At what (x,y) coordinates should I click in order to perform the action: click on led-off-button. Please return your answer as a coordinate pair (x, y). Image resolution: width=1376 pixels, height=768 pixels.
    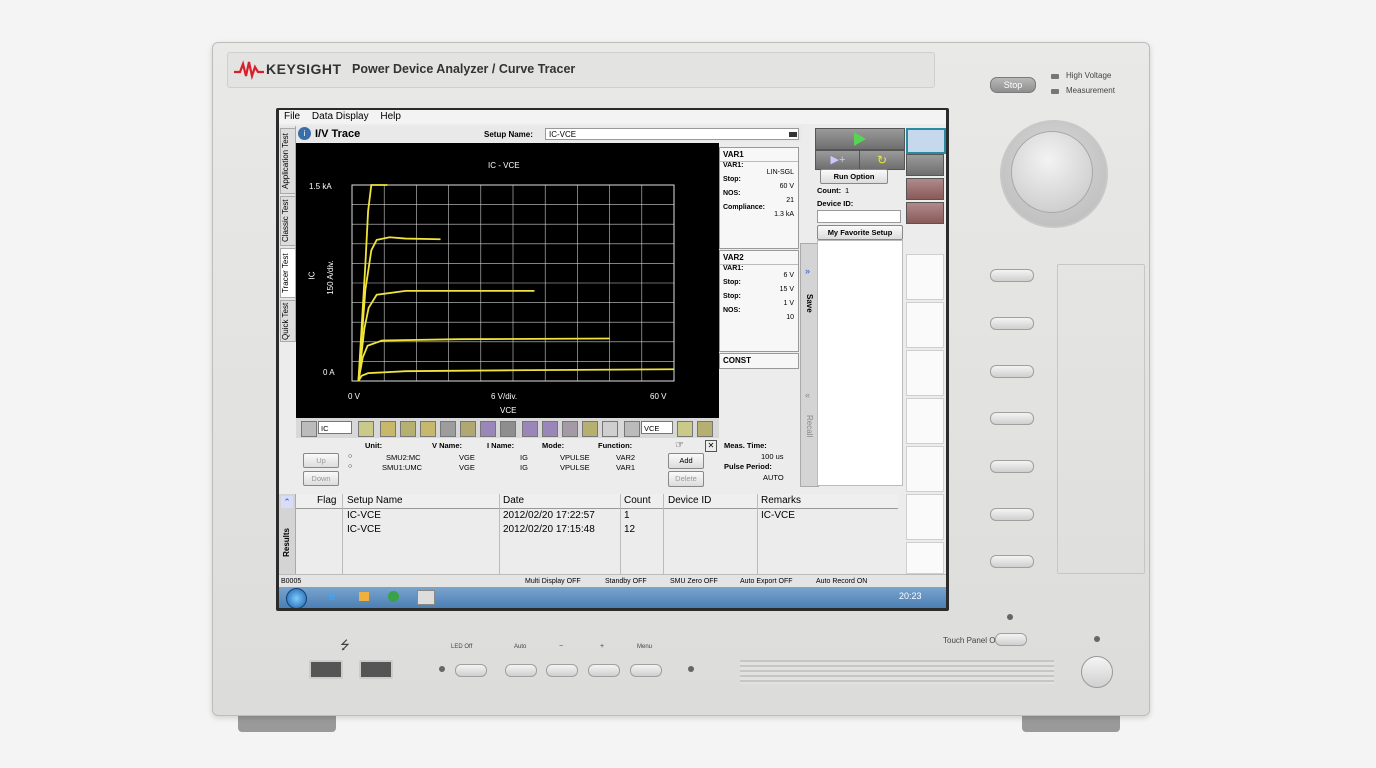
    Looking at the image, I should click on (471, 670).